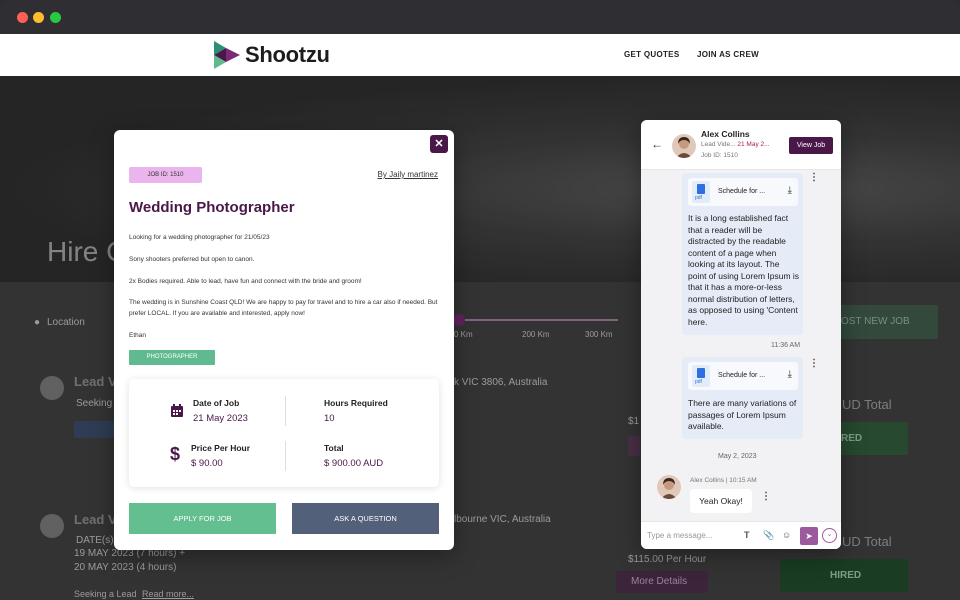 The width and height of the screenshot is (960, 600). I want to click on logo: Shootzu, so click(271, 55).